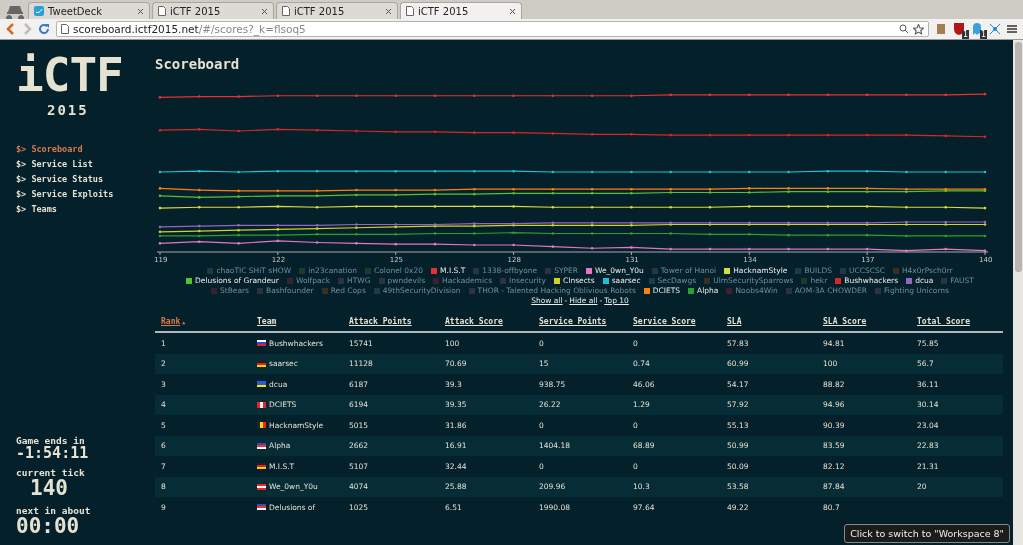 The height and width of the screenshot is (545, 1023). What do you see at coordinates (44, 29) in the screenshot?
I see `reload-icon` at bounding box center [44, 29].